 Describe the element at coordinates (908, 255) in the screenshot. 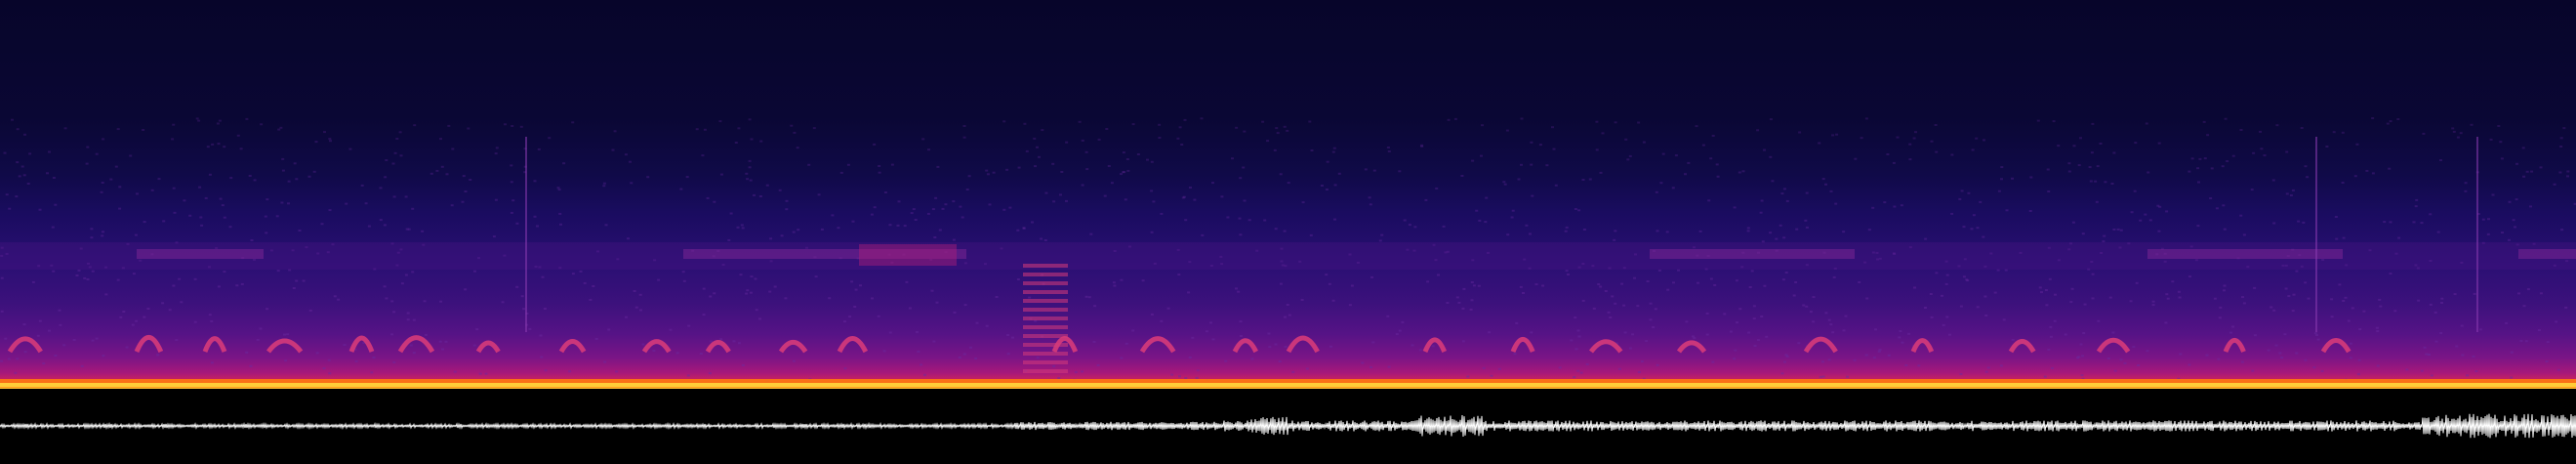

I see `chirp-burst` at that location.